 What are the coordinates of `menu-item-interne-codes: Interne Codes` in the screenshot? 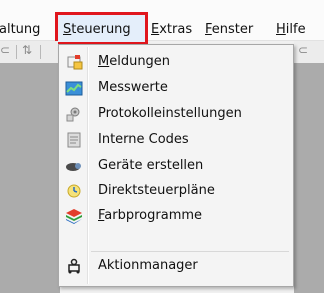 It's located at (176, 140).